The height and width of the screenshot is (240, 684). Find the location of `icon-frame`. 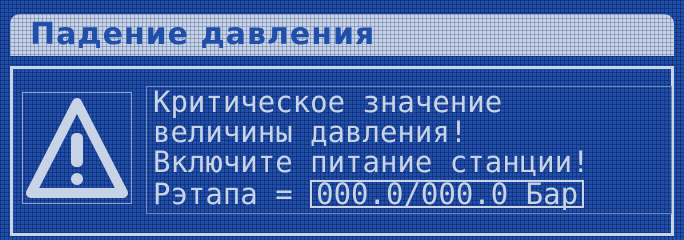

icon-frame is located at coordinates (77, 148).